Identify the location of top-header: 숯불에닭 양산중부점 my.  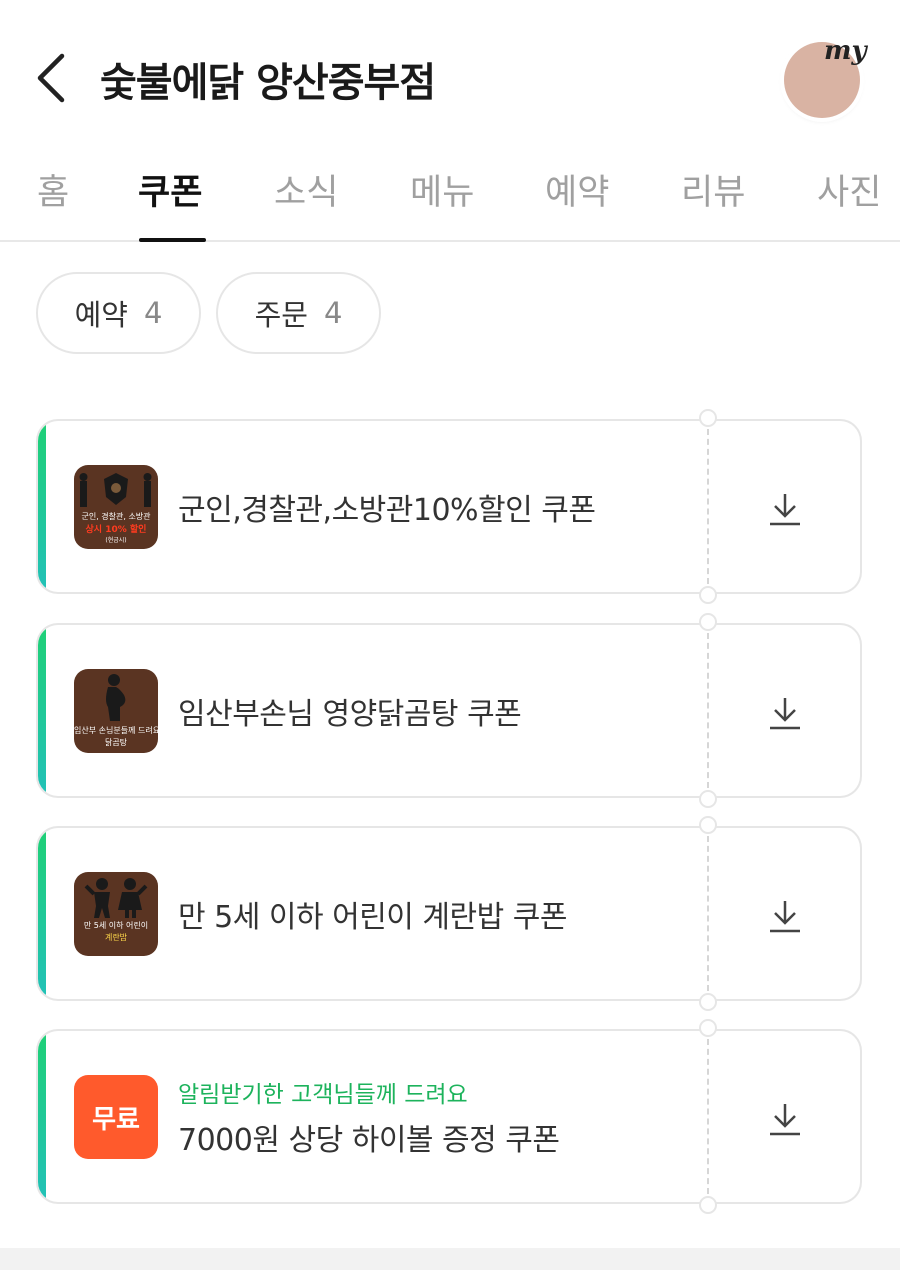
(450, 75).